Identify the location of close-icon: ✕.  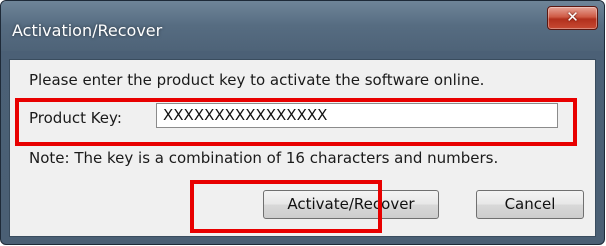
(572, 17).